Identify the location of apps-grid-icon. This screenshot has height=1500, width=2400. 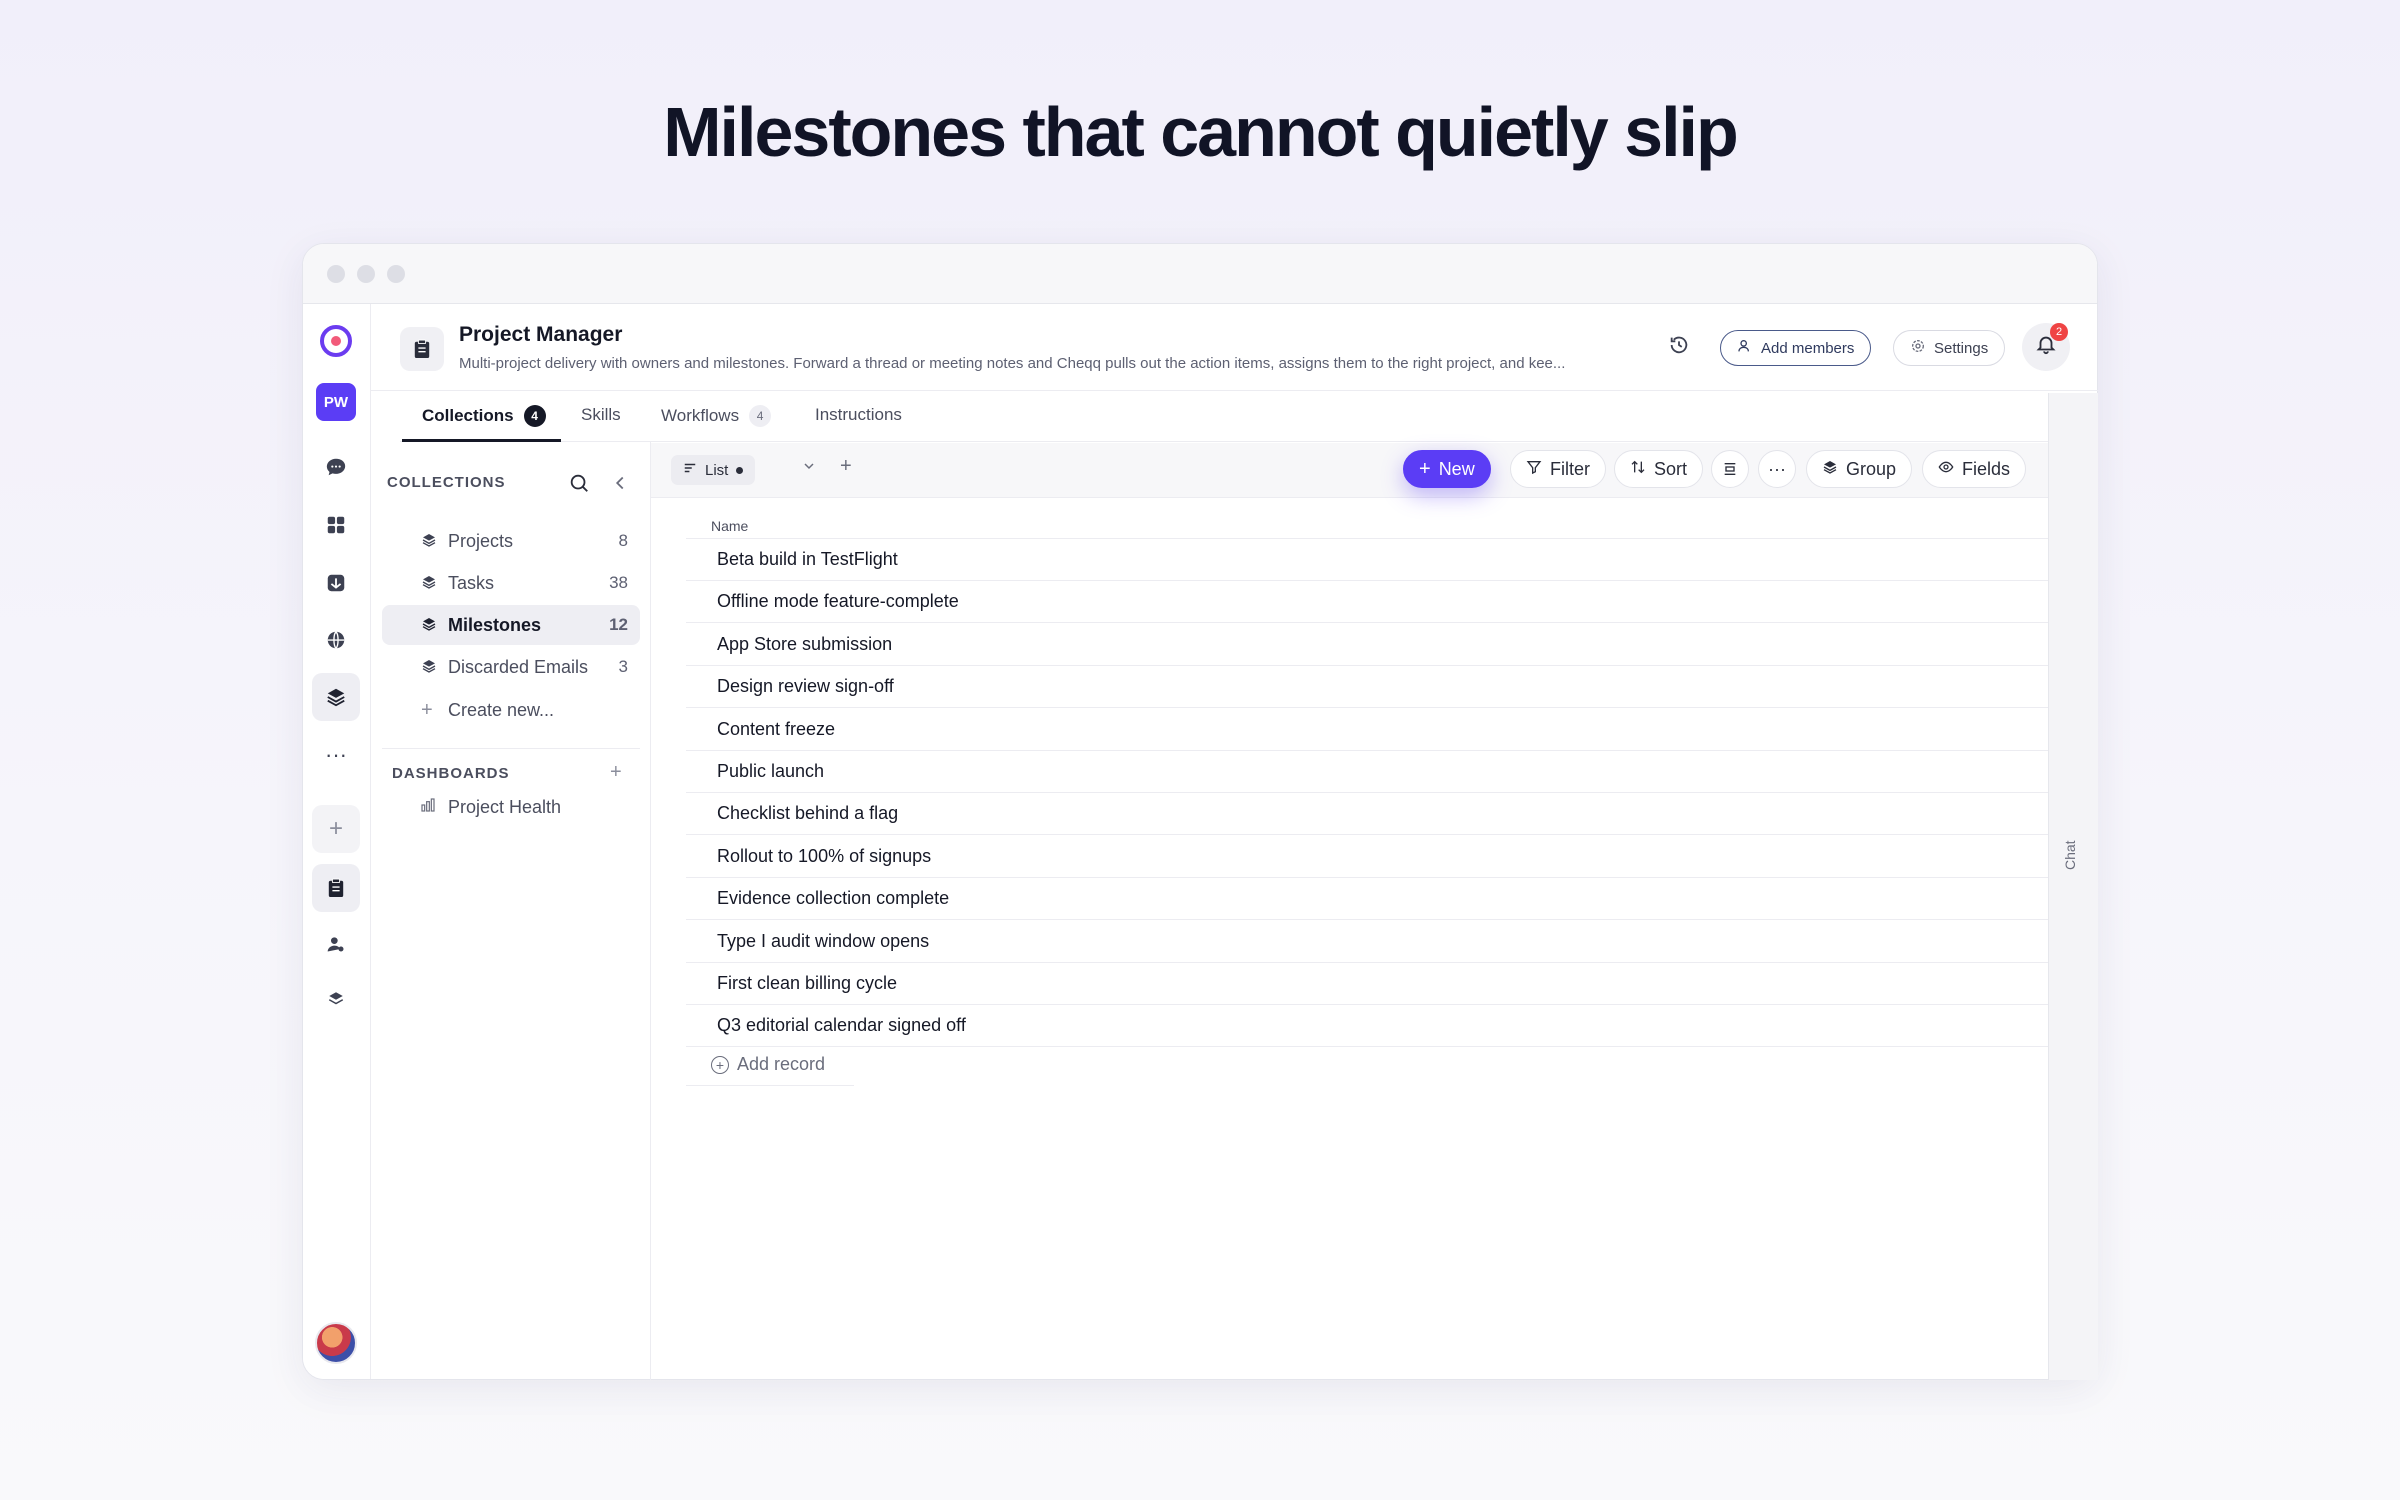
(336, 525).